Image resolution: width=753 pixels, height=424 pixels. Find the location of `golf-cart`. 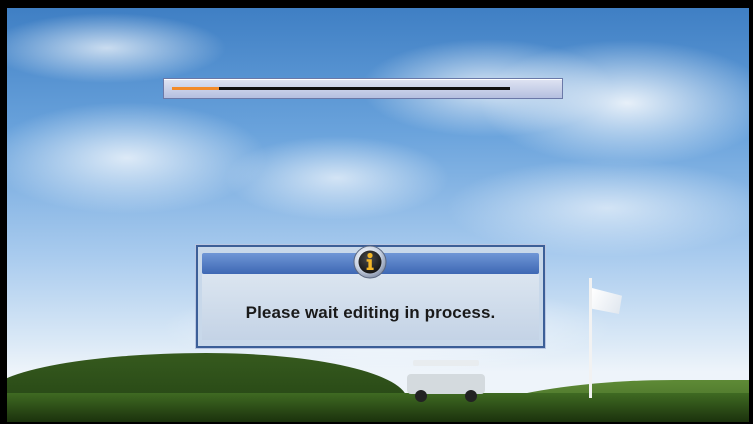

golf-cart is located at coordinates (447, 381).